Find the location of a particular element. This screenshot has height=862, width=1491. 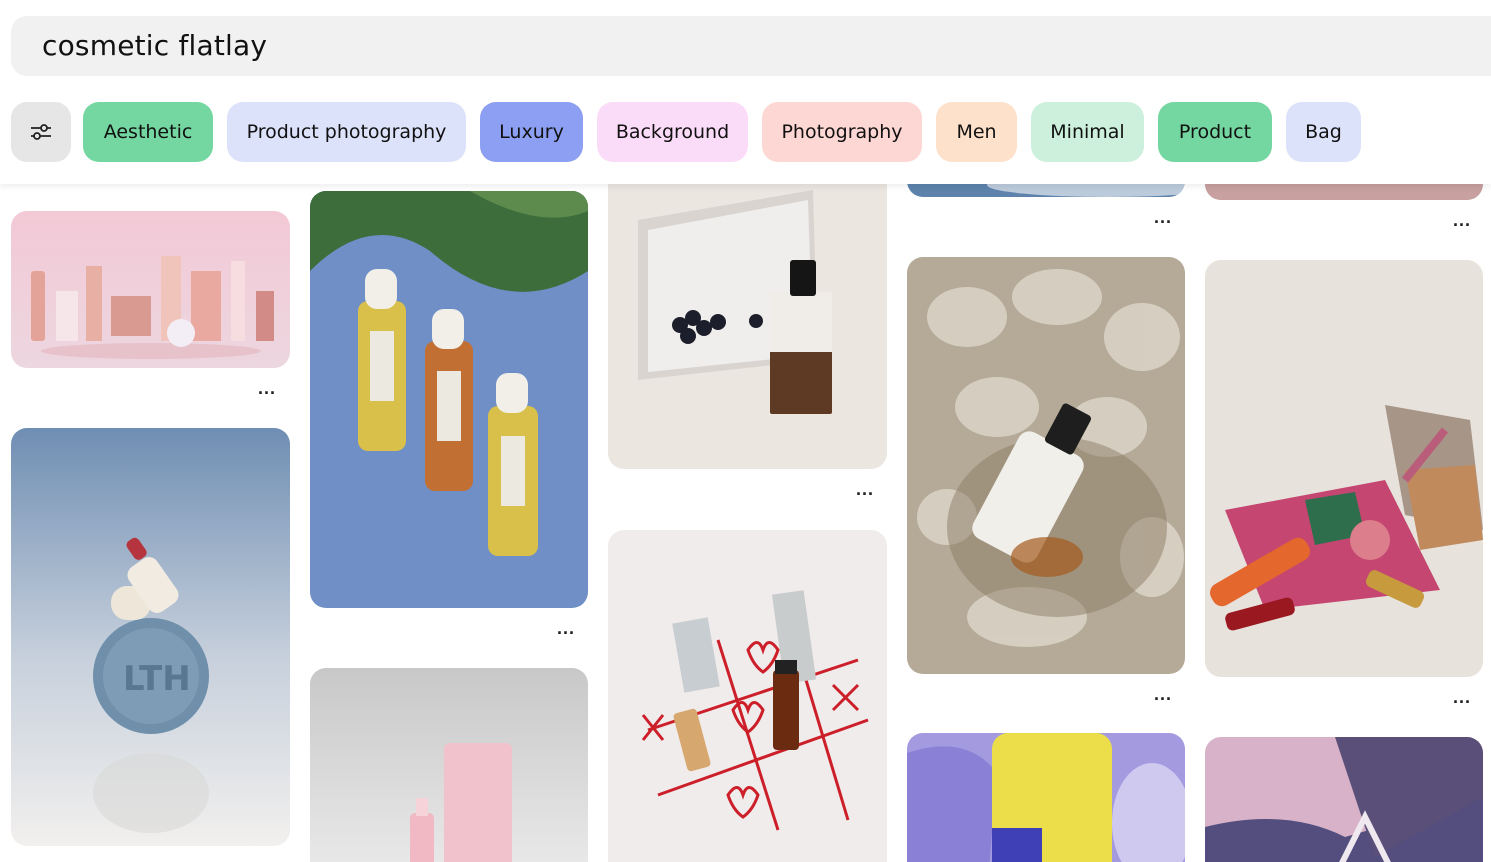

dropper-bottle-water-image is located at coordinates (1046, 465).